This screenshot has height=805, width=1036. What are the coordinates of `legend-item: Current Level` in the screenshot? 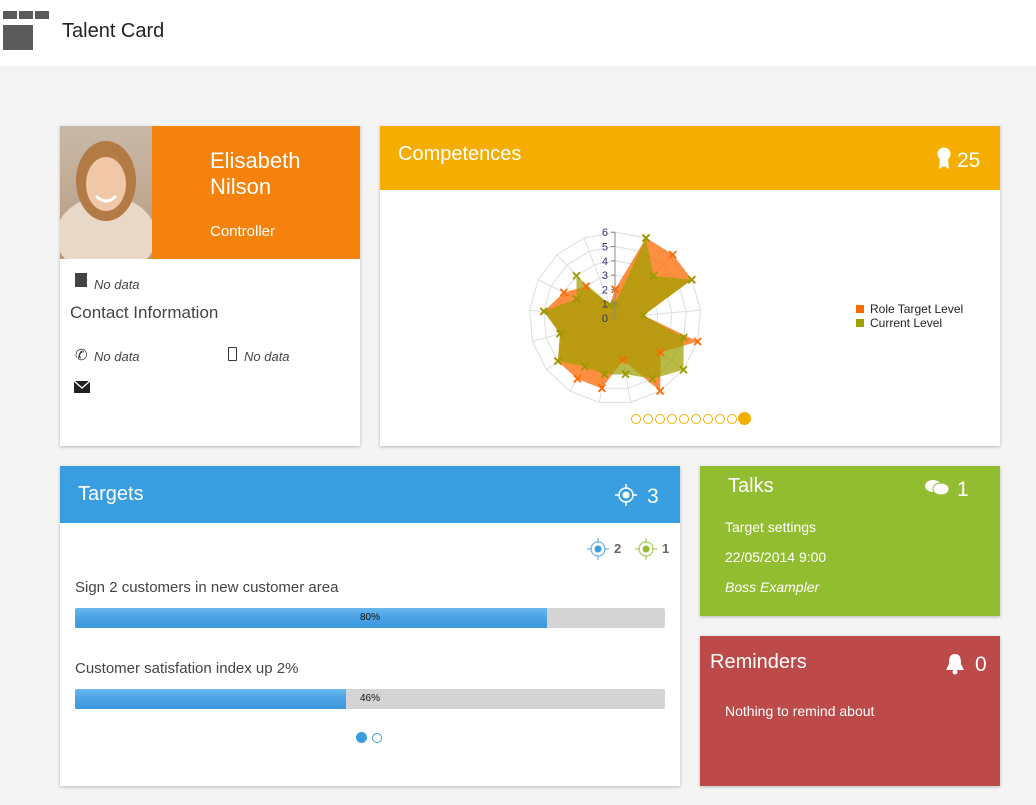 It's located at (909, 323).